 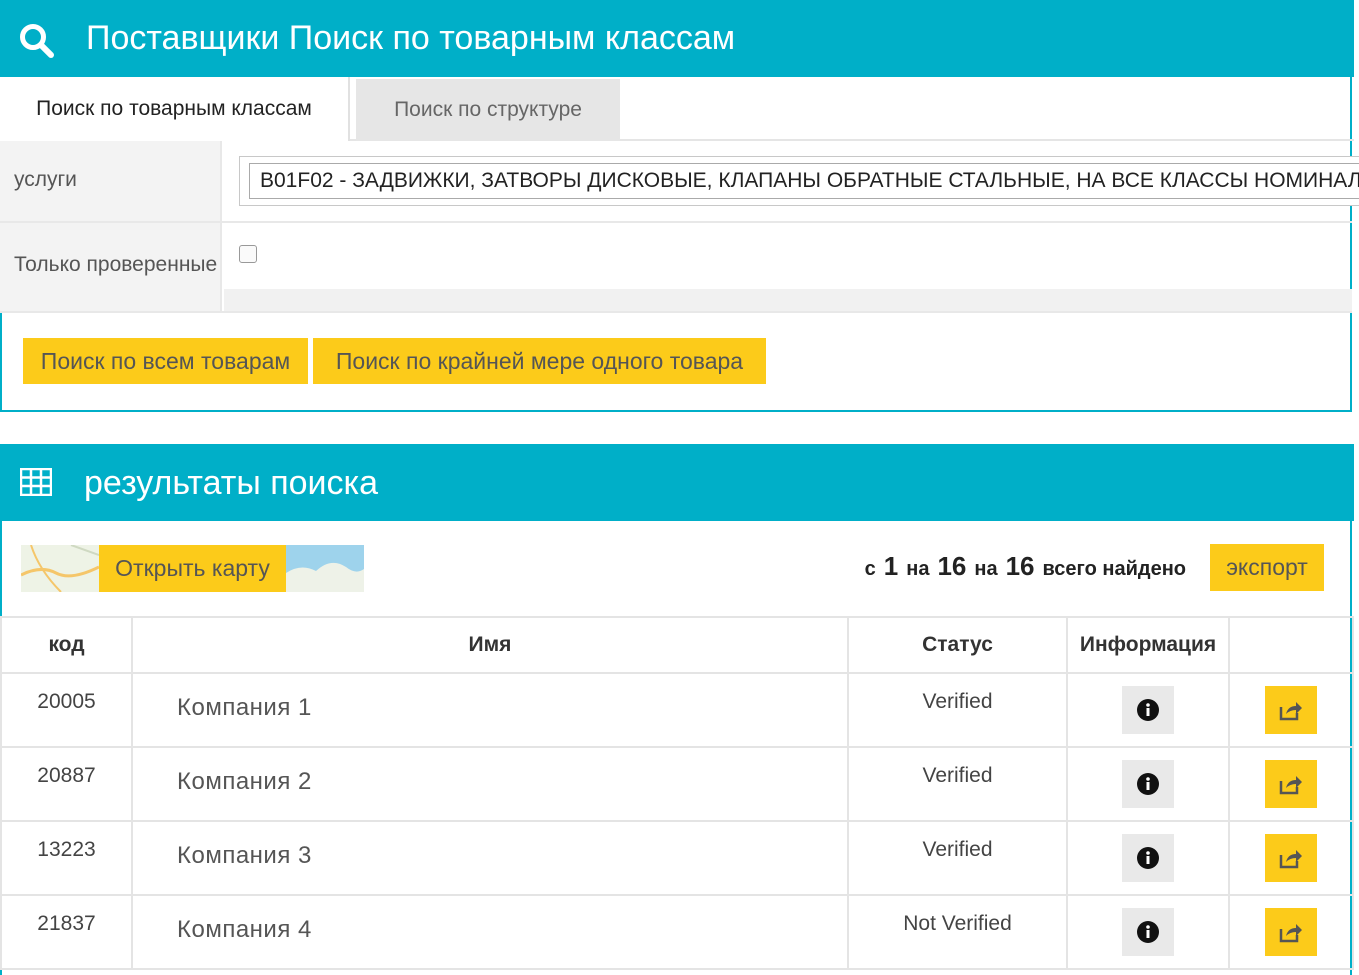 I want to click on counter-from-label: с, so click(x=870, y=569).